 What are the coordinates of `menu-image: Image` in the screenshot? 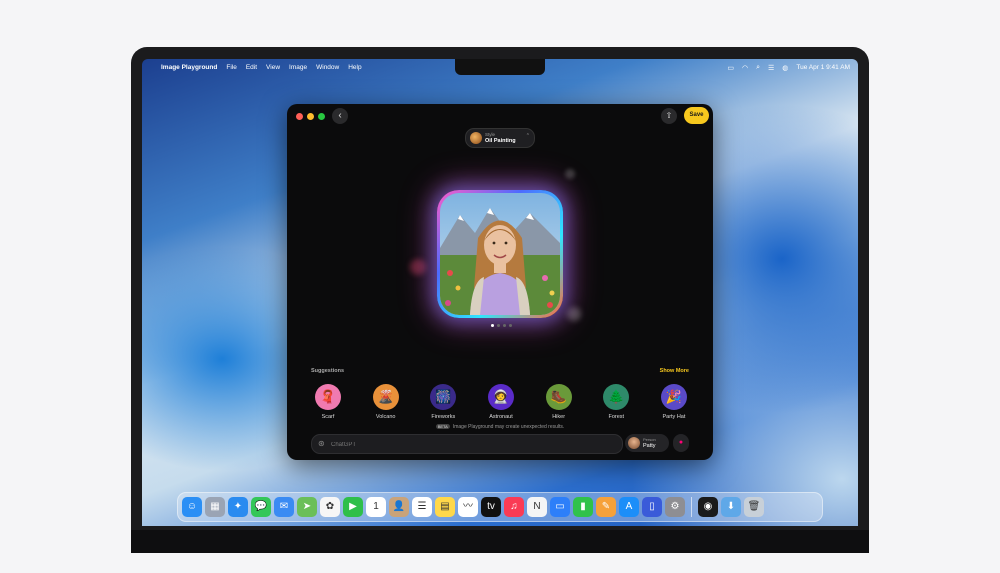 It's located at (298, 67).